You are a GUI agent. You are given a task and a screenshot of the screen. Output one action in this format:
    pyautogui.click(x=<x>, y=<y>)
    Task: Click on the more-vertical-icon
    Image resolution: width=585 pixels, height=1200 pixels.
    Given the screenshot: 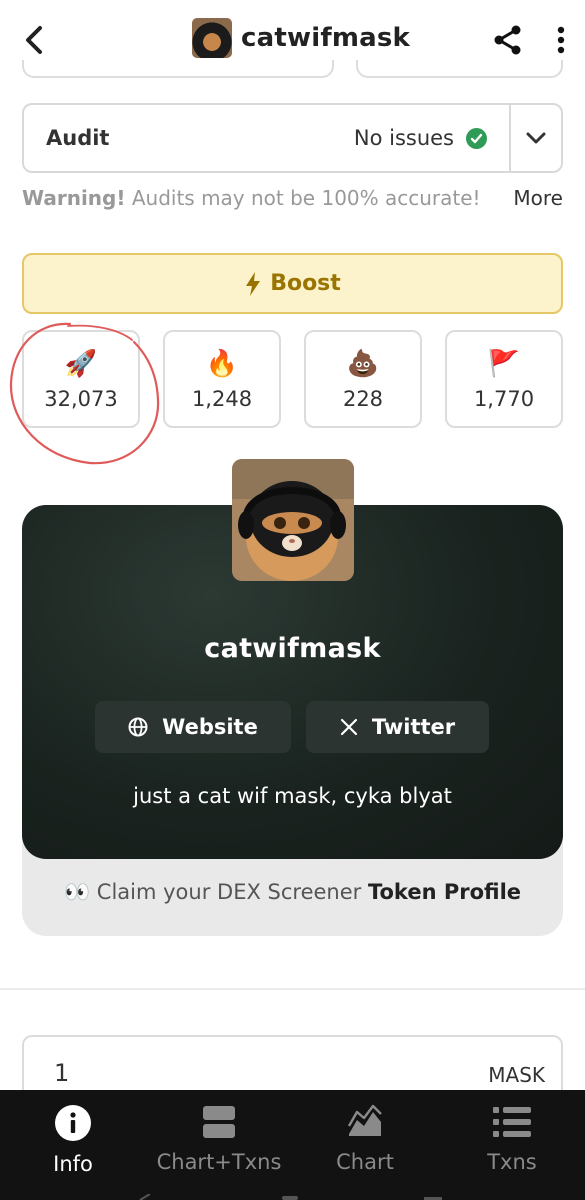 What is the action you would take?
    pyautogui.click(x=561, y=40)
    